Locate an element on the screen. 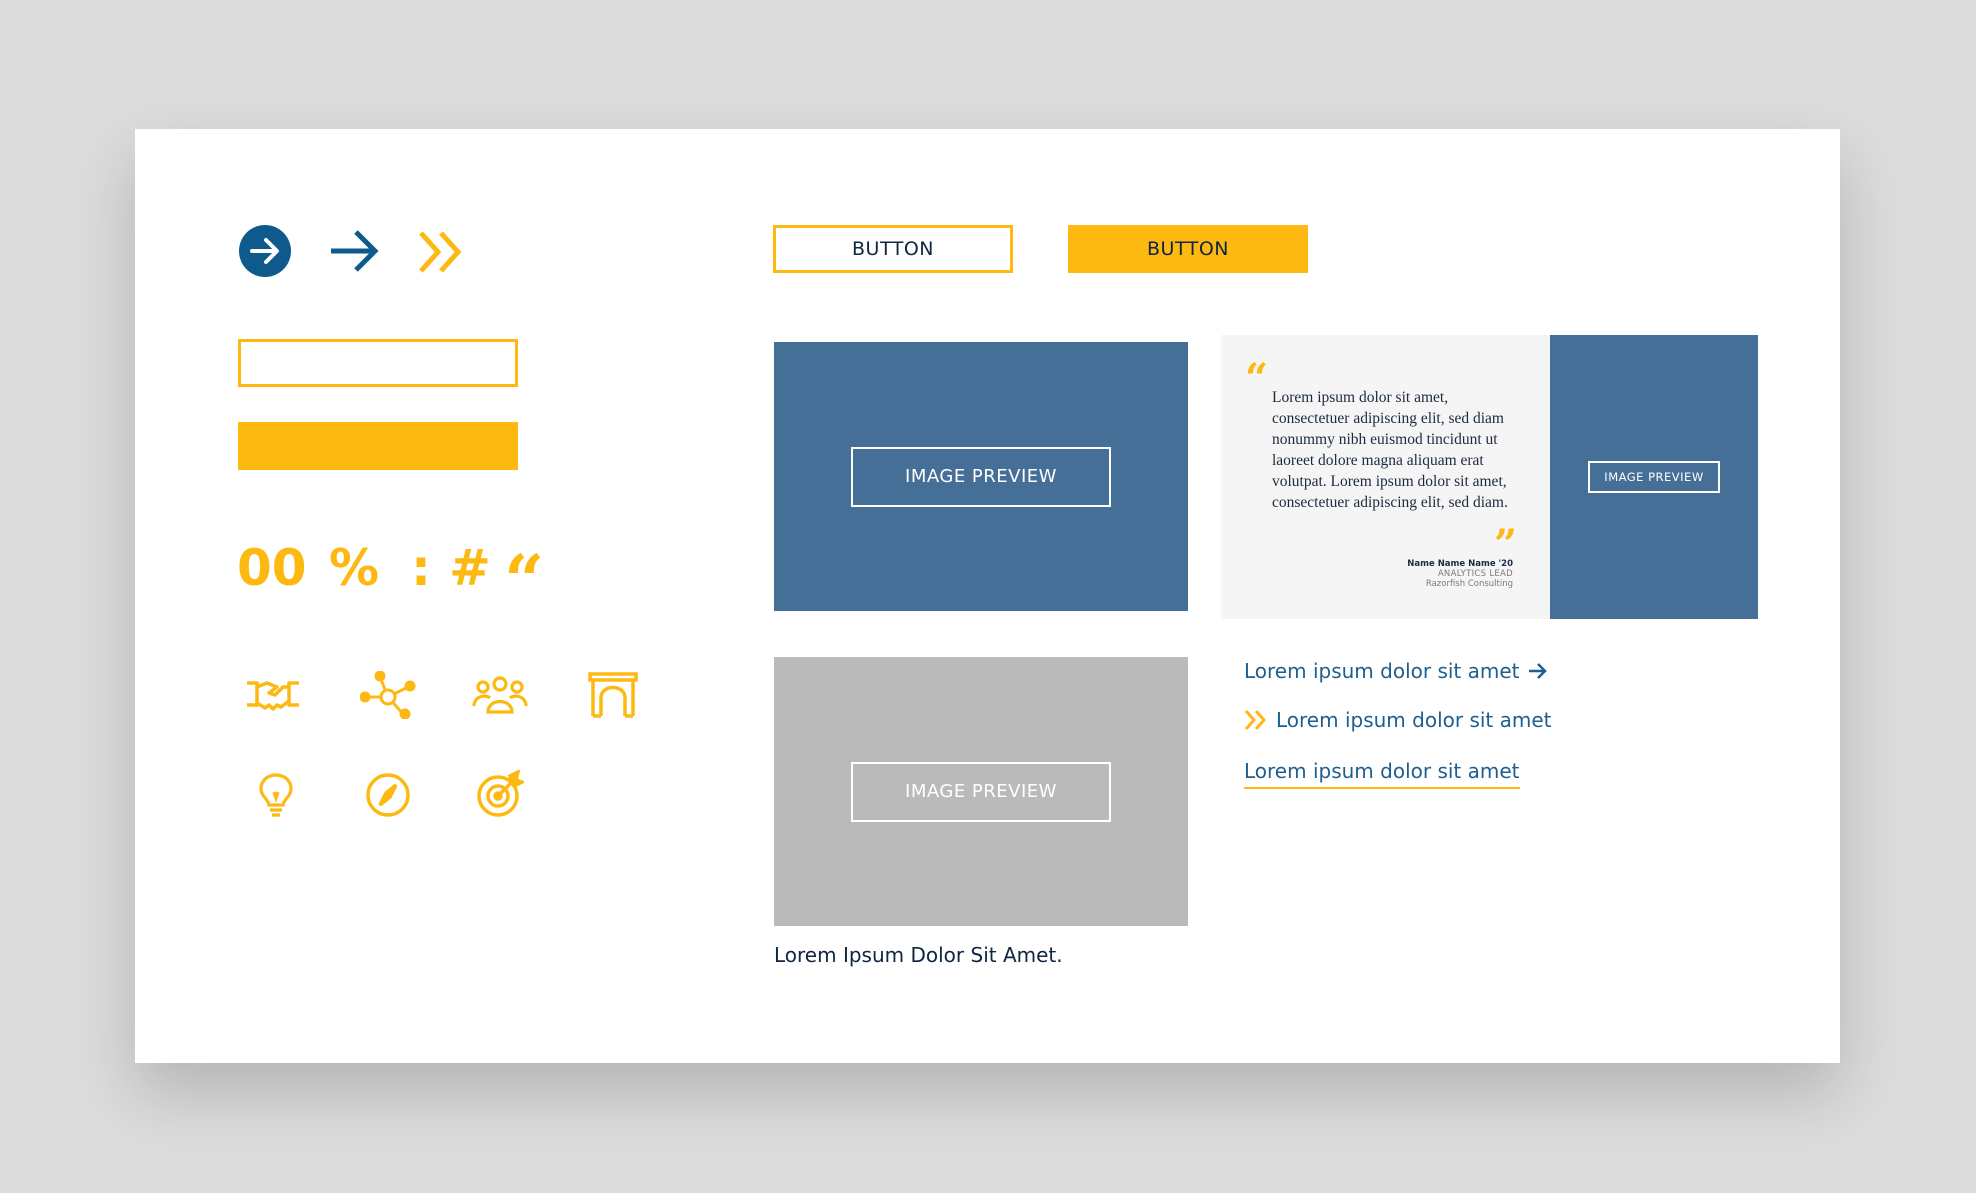 The height and width of the screenshot is (1193, 1976). arrow-link-label: Lorem ipsum dolor sit amet is located at coordinates (1382, 671).